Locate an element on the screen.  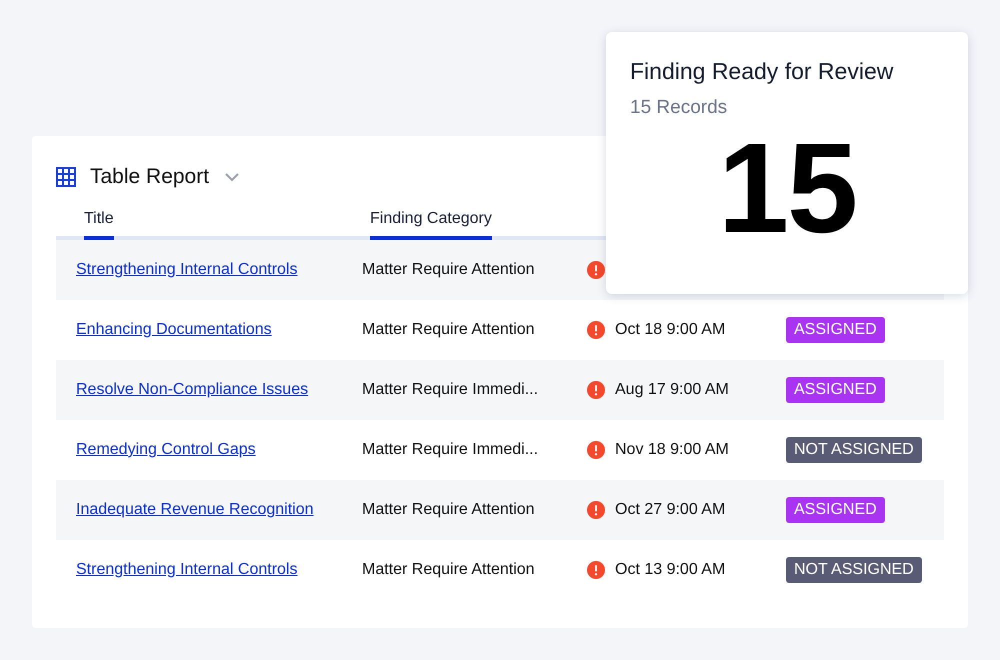
date-cell: Aug 17 9:00 AM is located at coordinates (672, 390).